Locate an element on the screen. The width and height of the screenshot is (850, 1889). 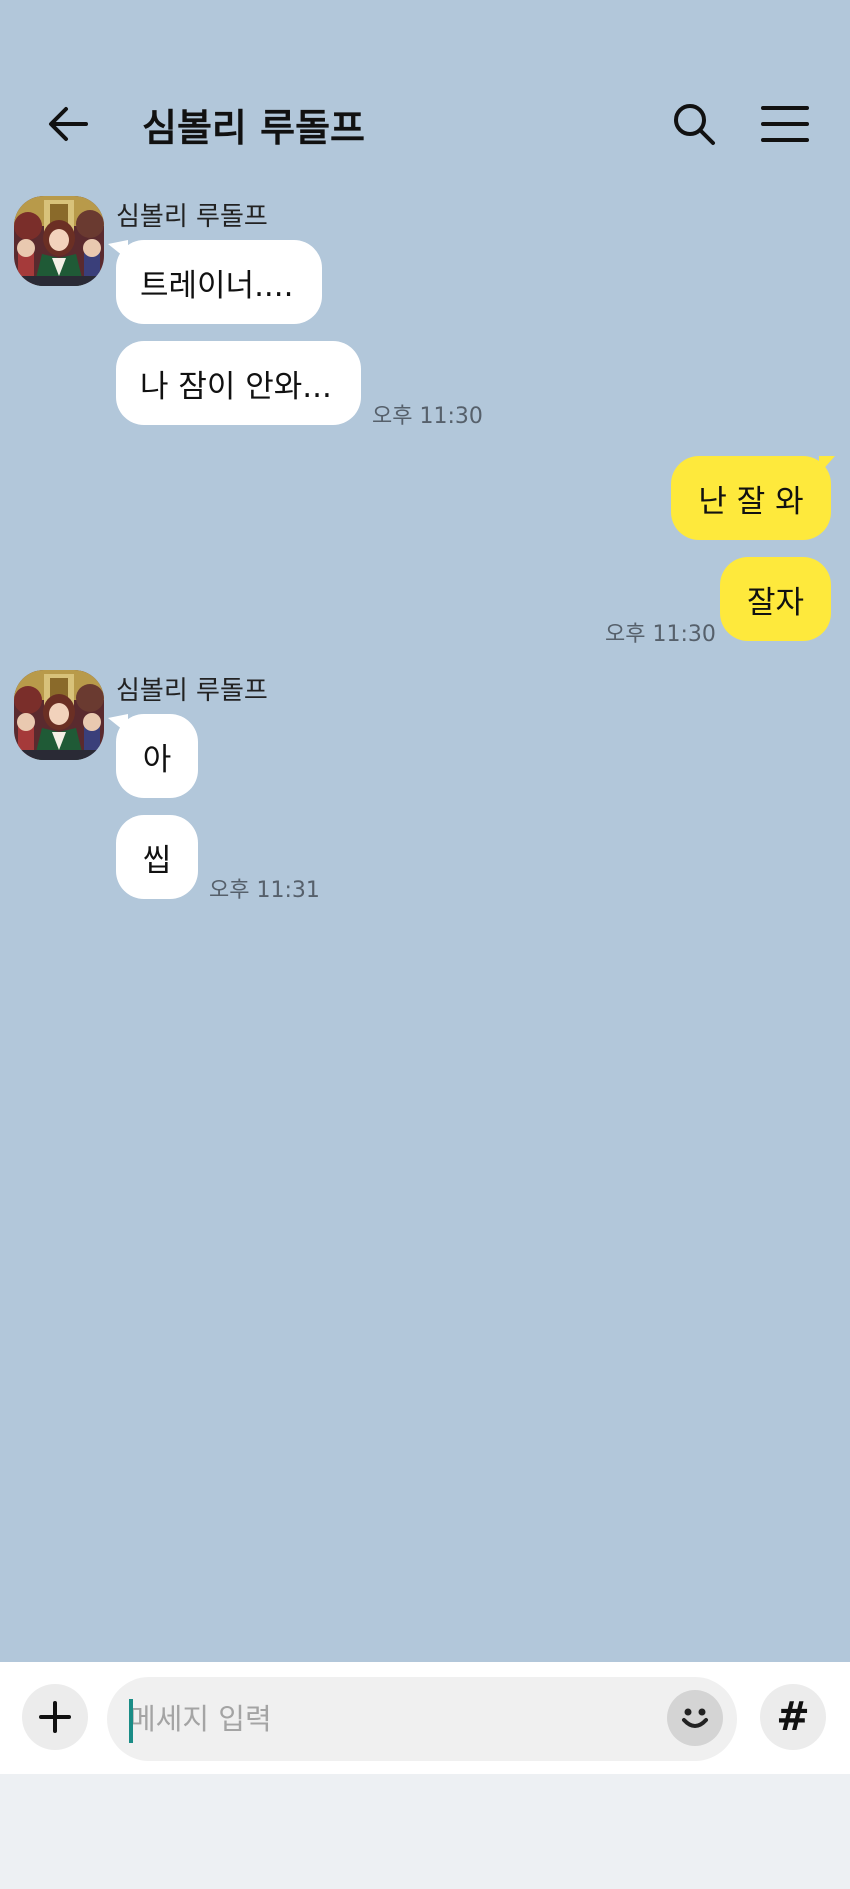
emoji-smile-icon is located at coordinates (695, 1718).